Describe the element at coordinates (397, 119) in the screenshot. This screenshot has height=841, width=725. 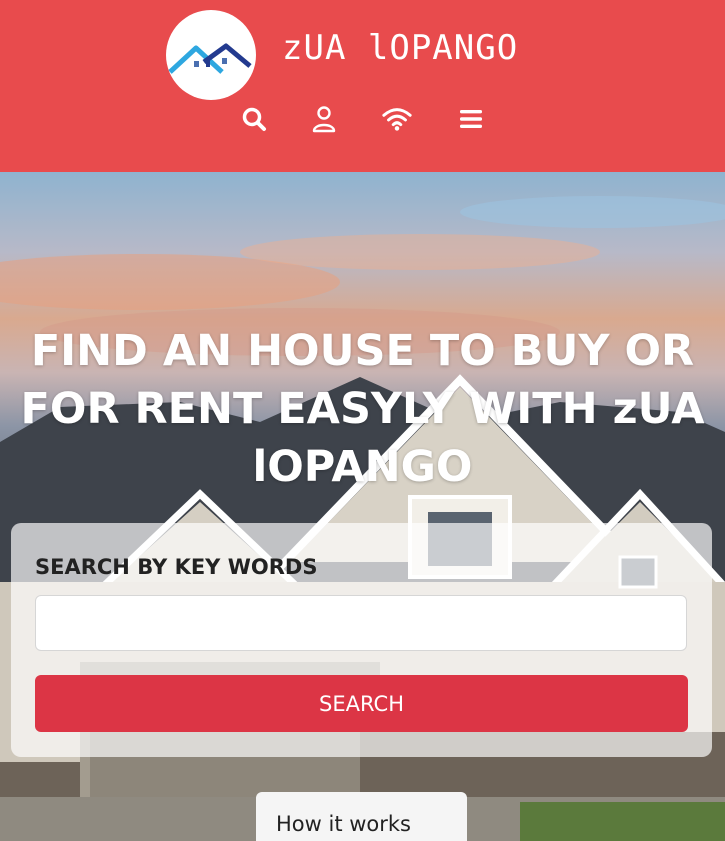
I see `wifi-icon` at that location.